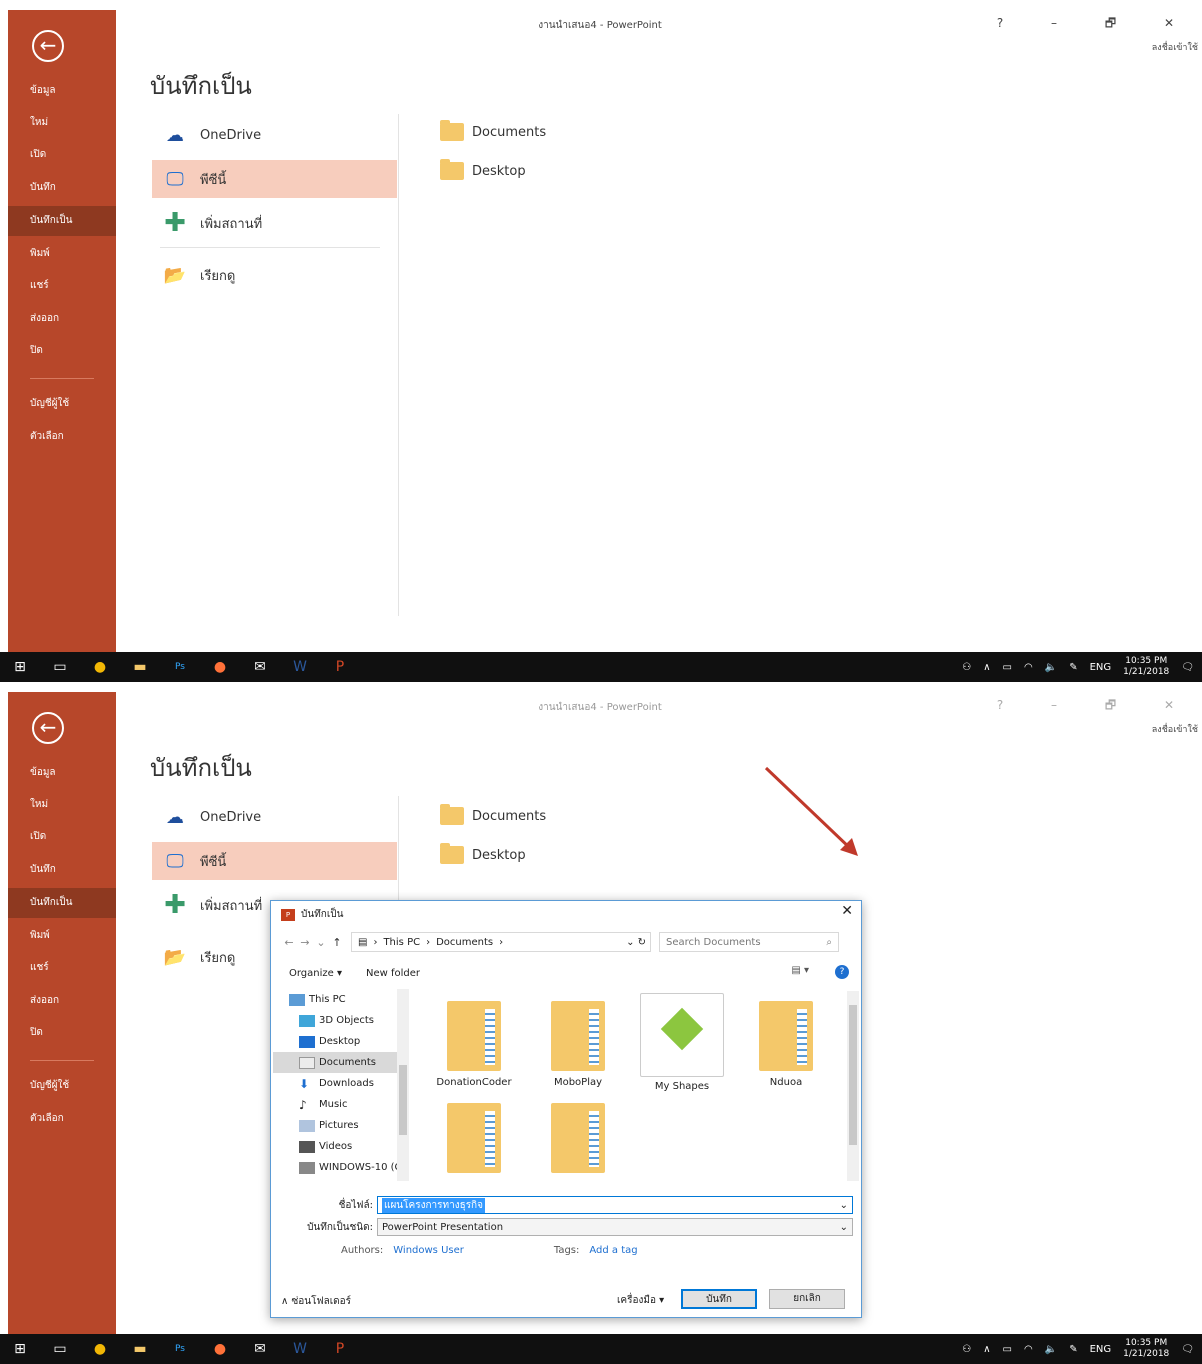 The height and width of the screenshot is (1364, 1202). Describe the element at coordinates (1187, 667) in the screenshot. I see `notification-icon: 🗨` at that location.